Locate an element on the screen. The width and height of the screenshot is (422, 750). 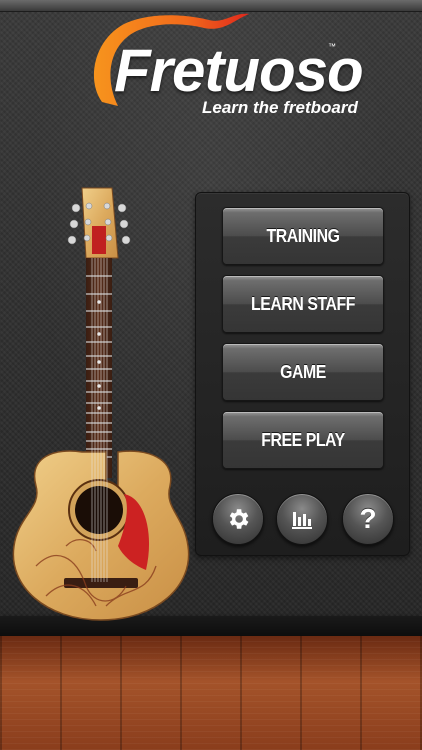
help-icon: ? is located at coordinates (368, 518).